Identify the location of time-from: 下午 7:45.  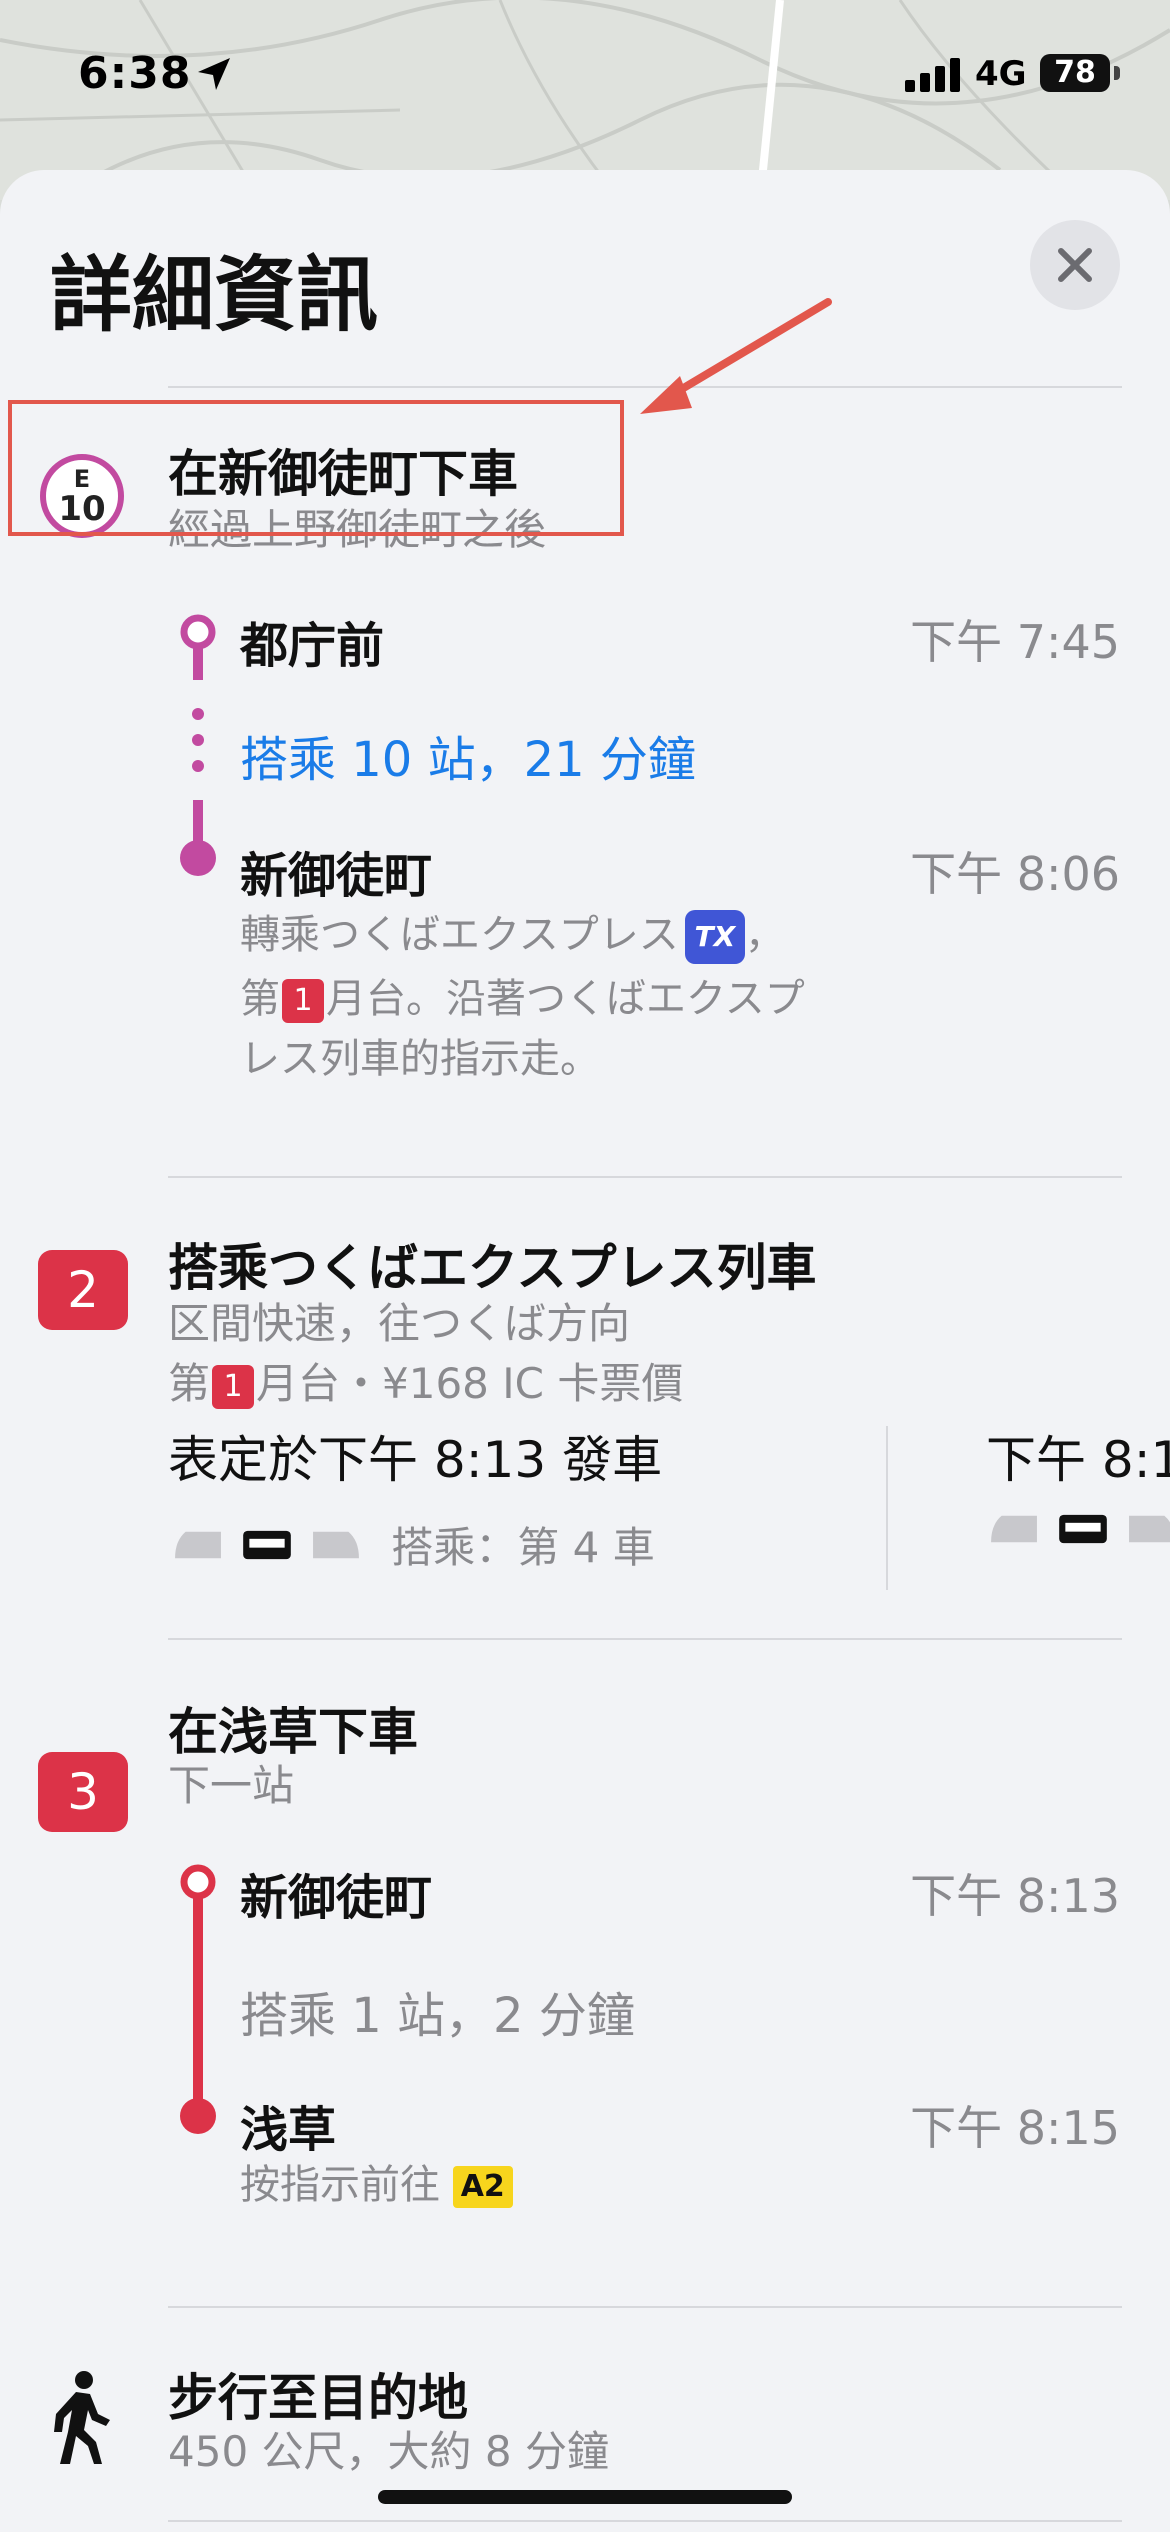
(1015, 642).